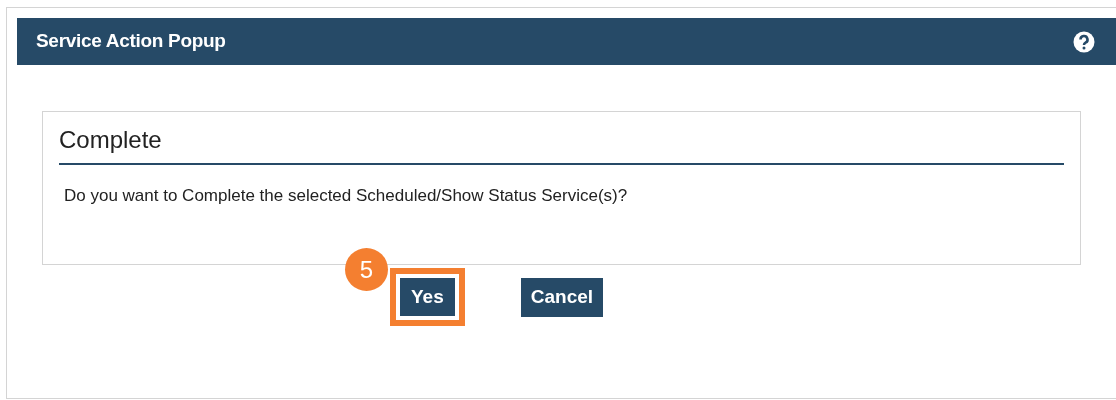 The width and height of the screenshot is (1116, 400). Describe the element at coordinates (1084, 41) in the screenshot. I see `help-icon` at that location.